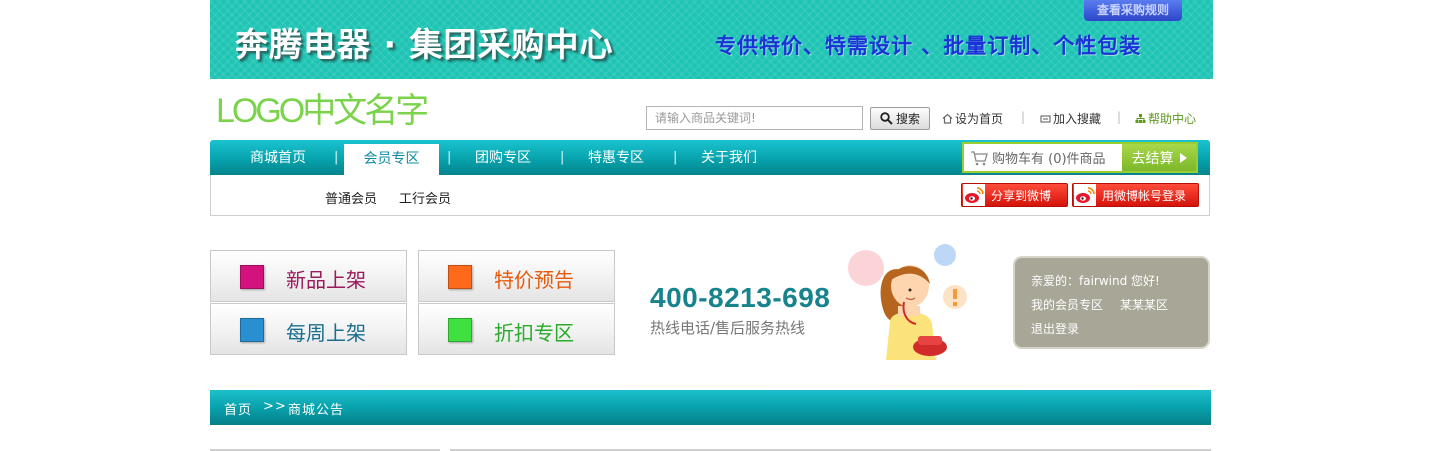 This screenshot has height=451, width=1440. Describe the element at coordinates (616, 157) in the screenshot. I see `nav-item-special-offers: 特惠专区` at that location.